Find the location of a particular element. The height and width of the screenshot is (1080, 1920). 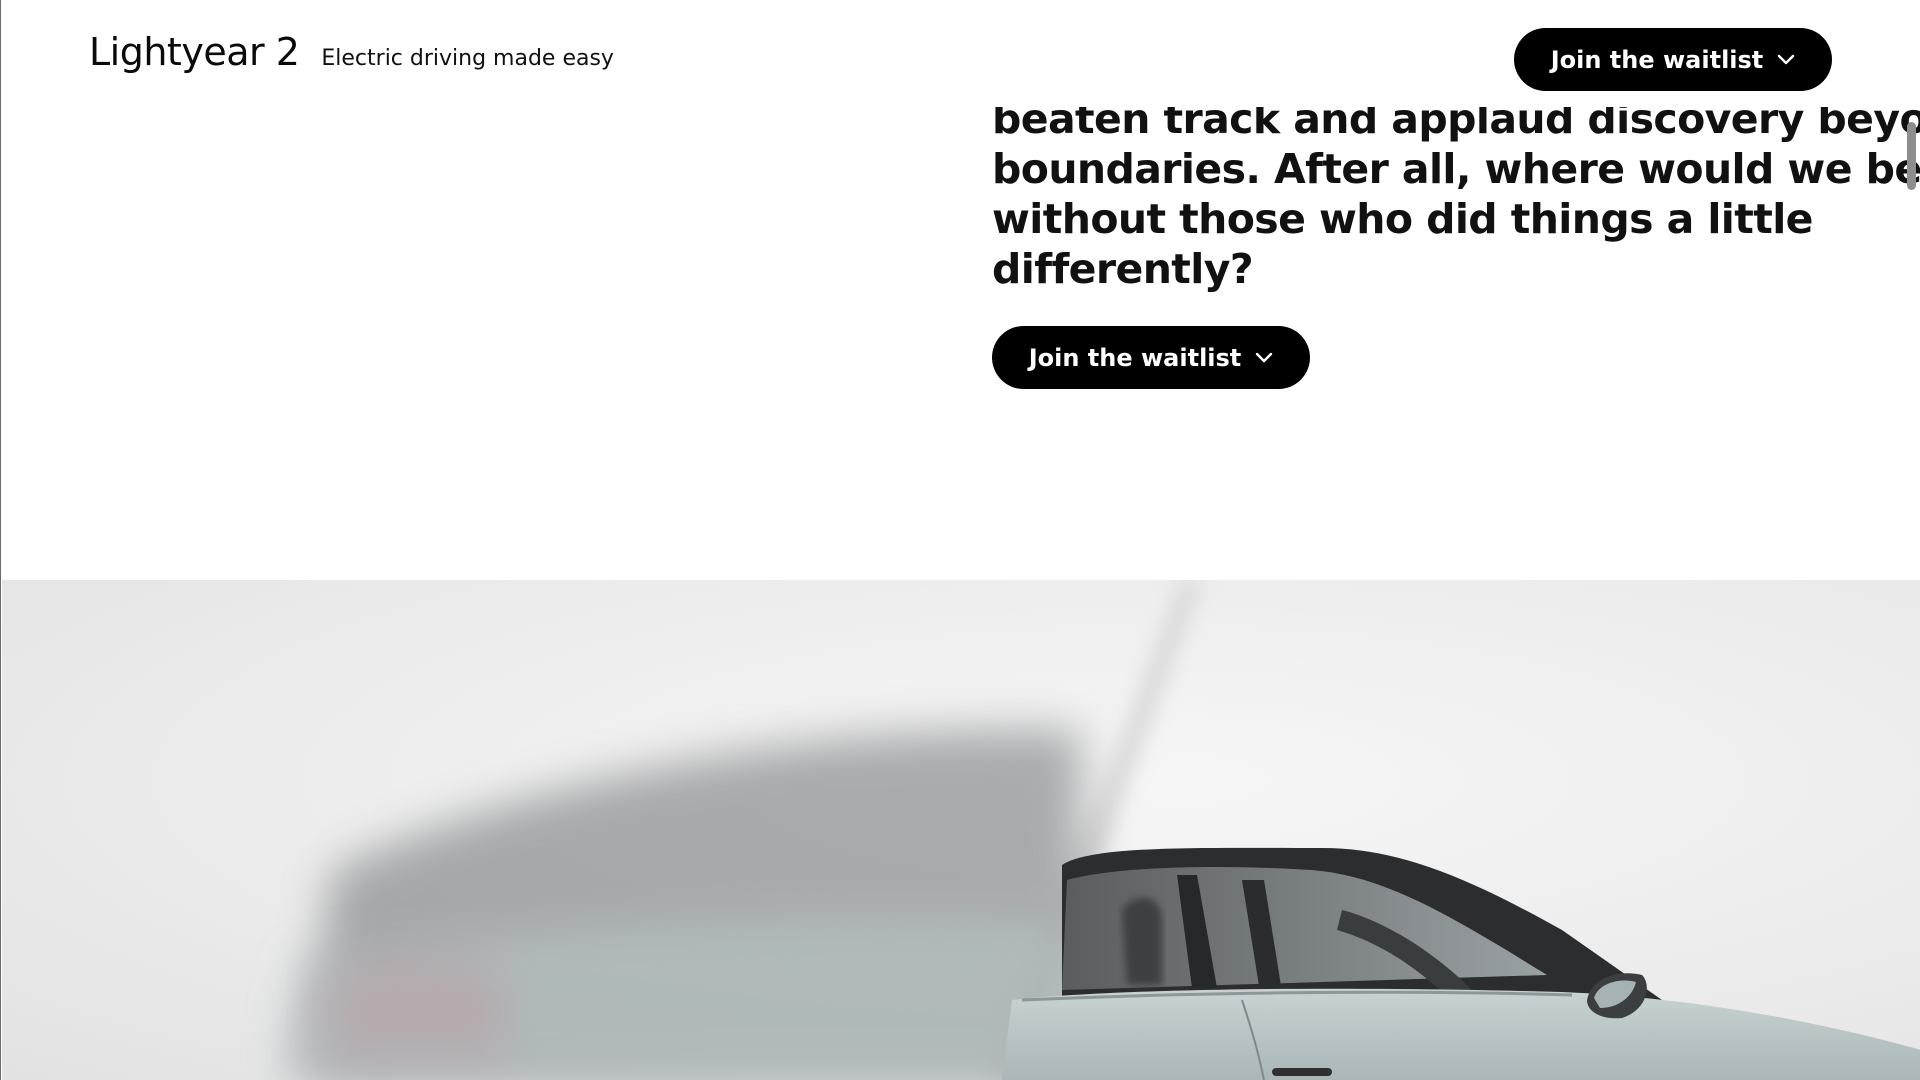

headline-line: without those who did things a little is located at coordinates (1402, 219).